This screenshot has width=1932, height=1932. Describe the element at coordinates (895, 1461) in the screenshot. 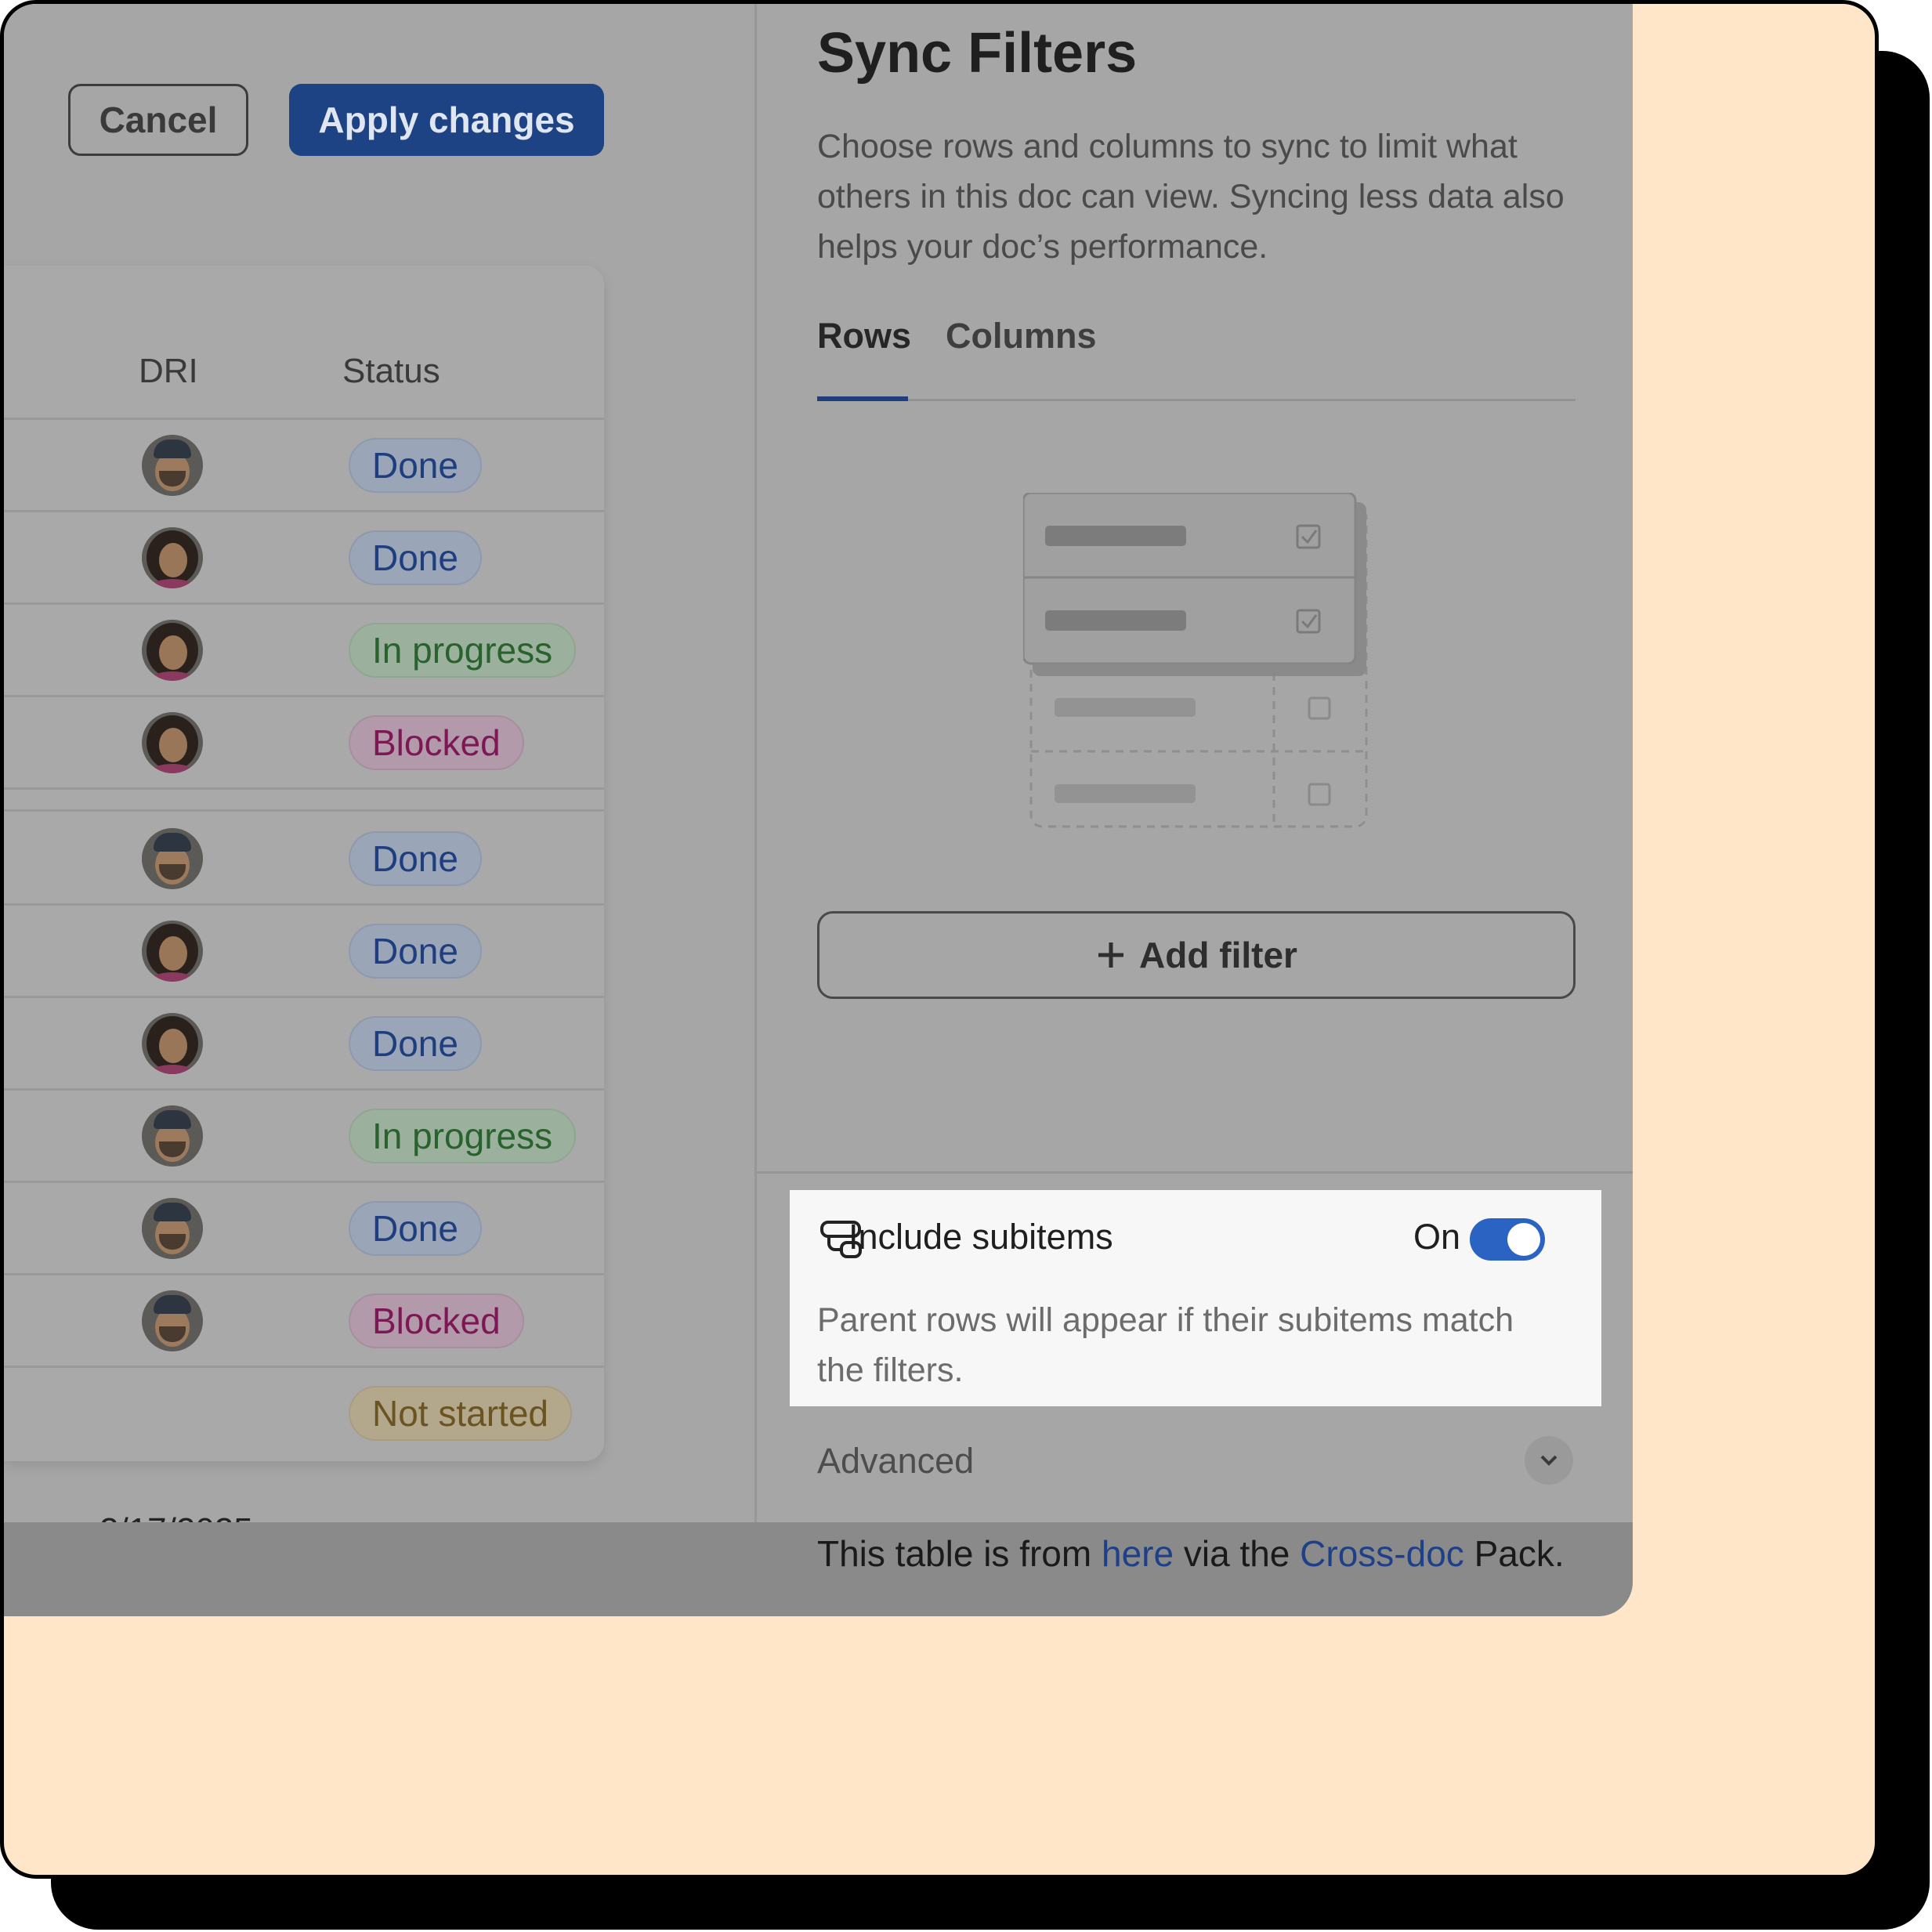

I see `advanced-section-label: Advanced` at that location.